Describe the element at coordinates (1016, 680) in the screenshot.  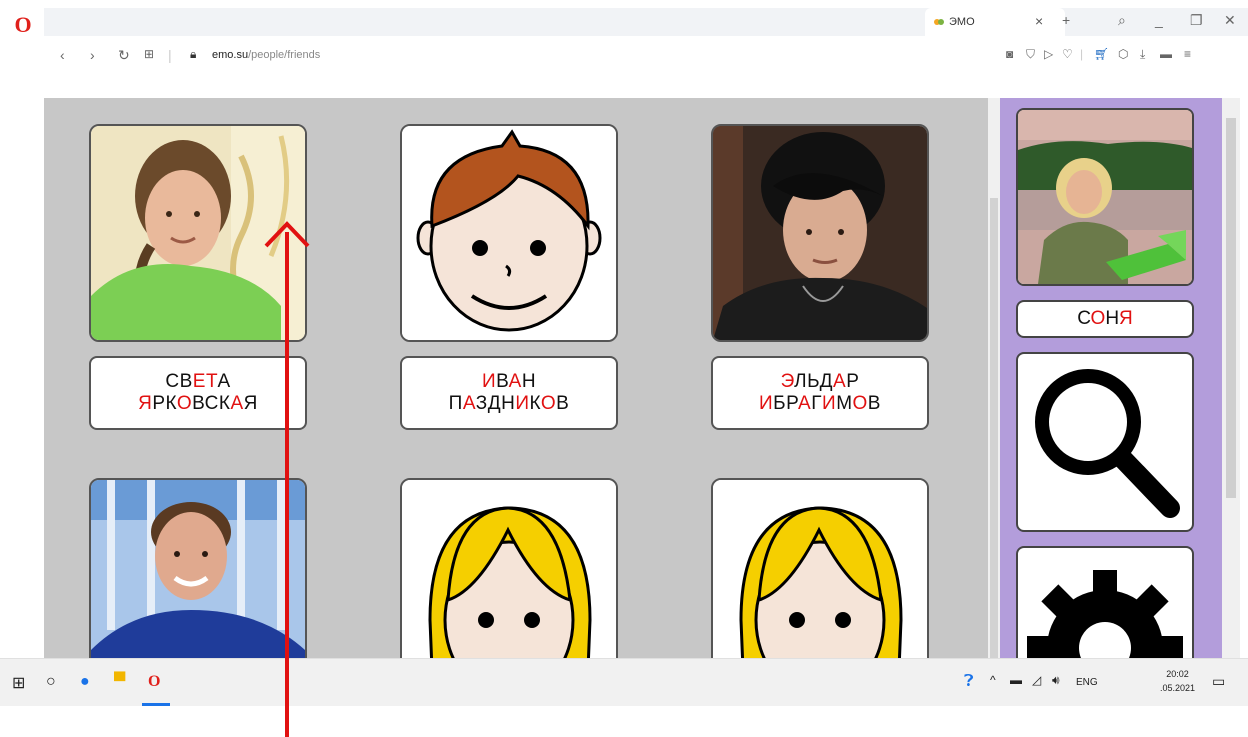
I see `battery-tray-icon: ▬` at that location.